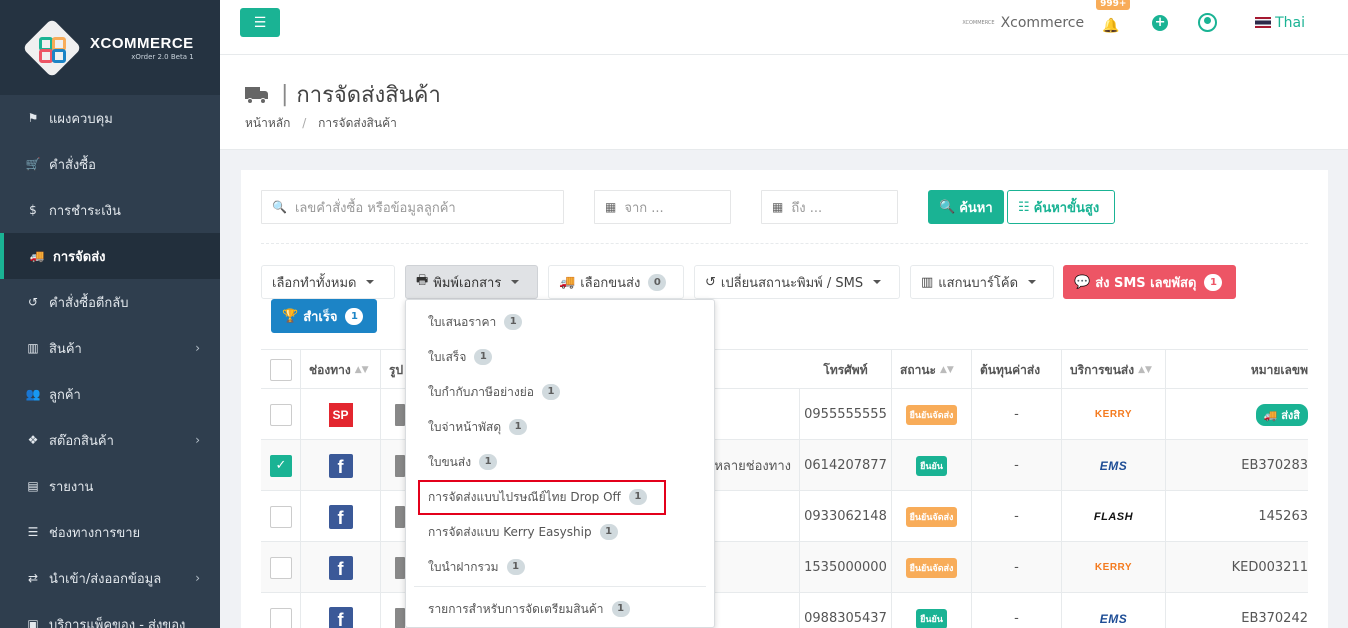 Image resolution: width=1348 pixels, height=628 pixels. Describe the element at coordinates (110, 394) in the screenshot. I see `sidebar-item-6: 👥 ลูกค้า` at that location.